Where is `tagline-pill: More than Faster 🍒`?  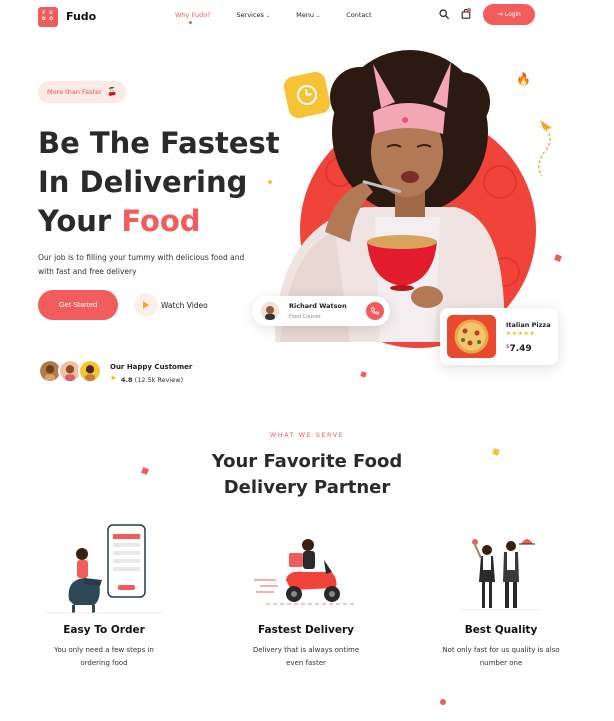 tagline-pill: More than Faster 🍒 is located at coordinates (82, 92).